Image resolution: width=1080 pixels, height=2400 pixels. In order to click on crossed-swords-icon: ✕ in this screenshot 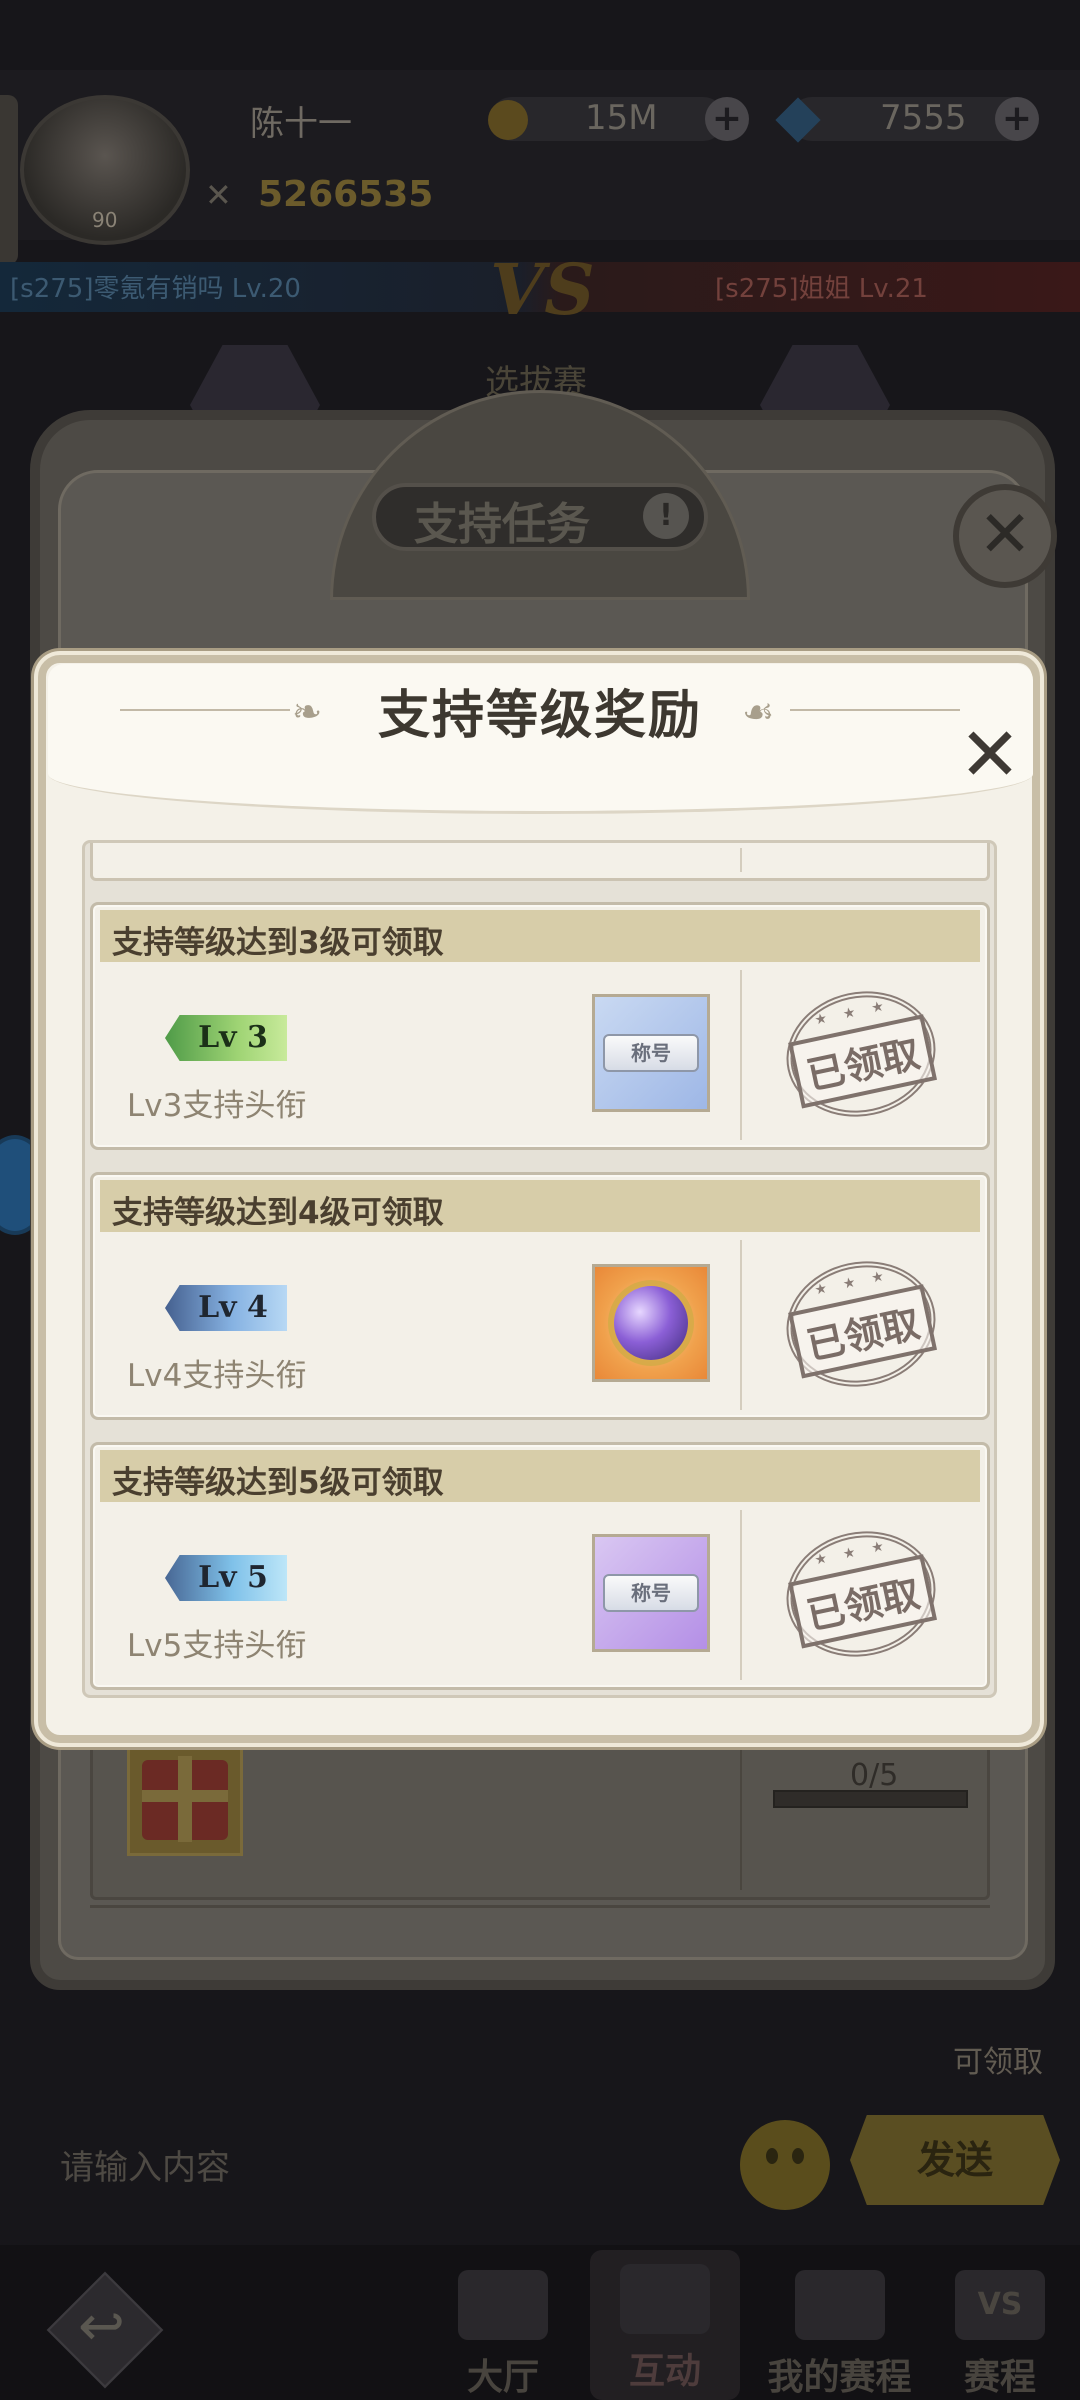, I will do `click(218, 195)`.